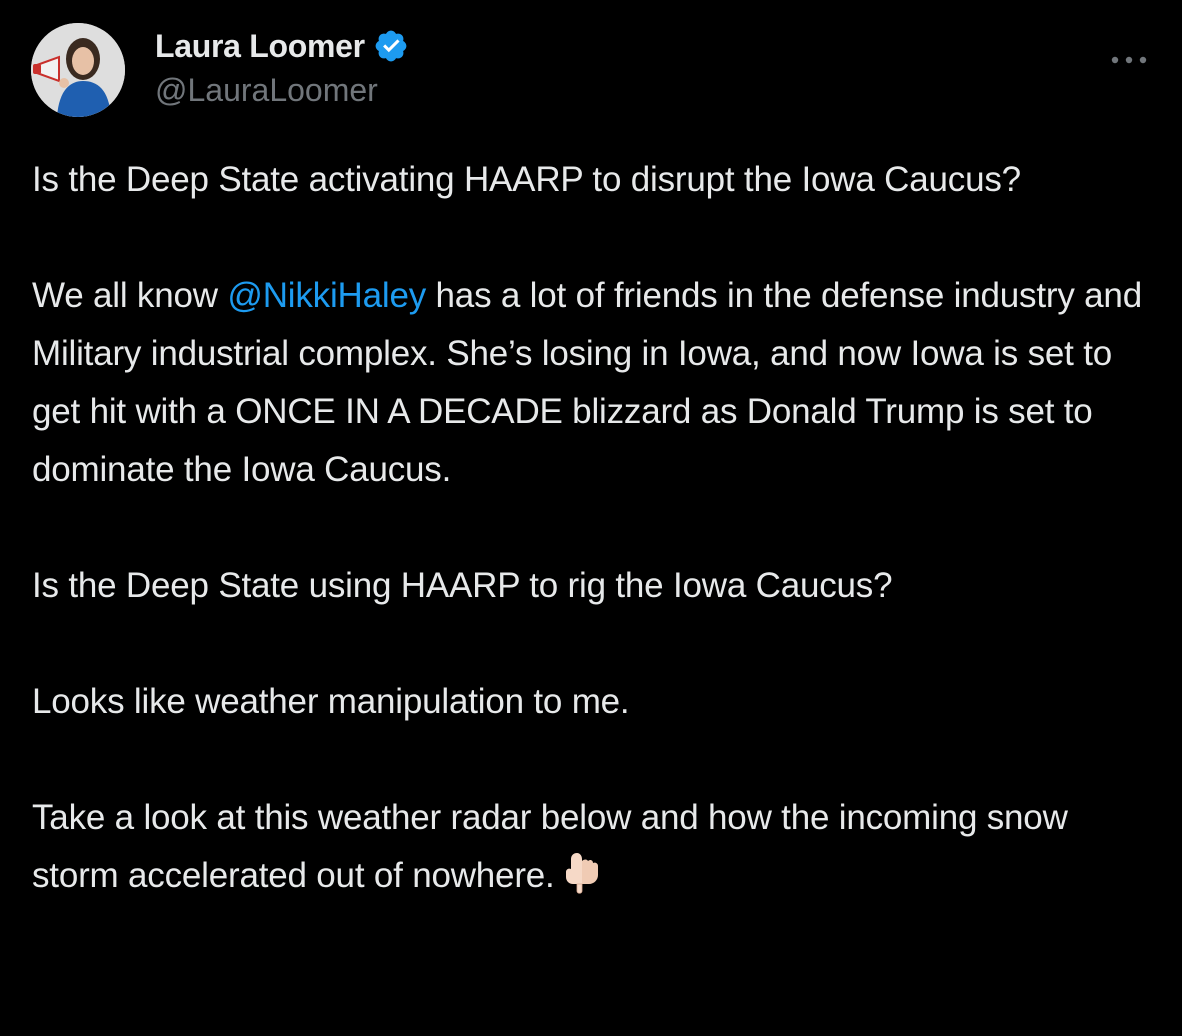 This screenshot has width=1182, height=1036. I want to click on verified-badge-icon, so click(391, 46).